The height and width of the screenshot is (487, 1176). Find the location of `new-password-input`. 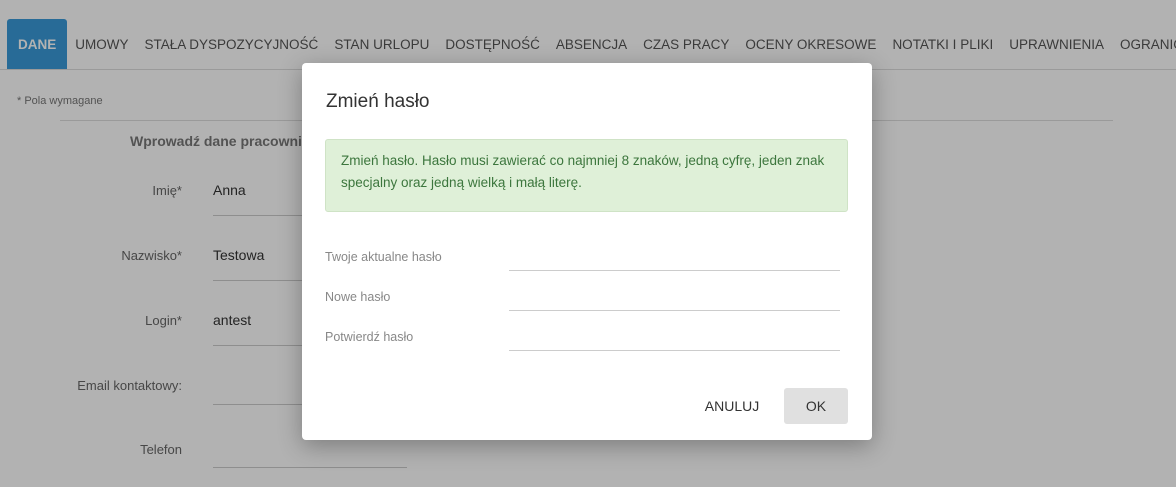

new-password-input is located at coordinates (674, 297).